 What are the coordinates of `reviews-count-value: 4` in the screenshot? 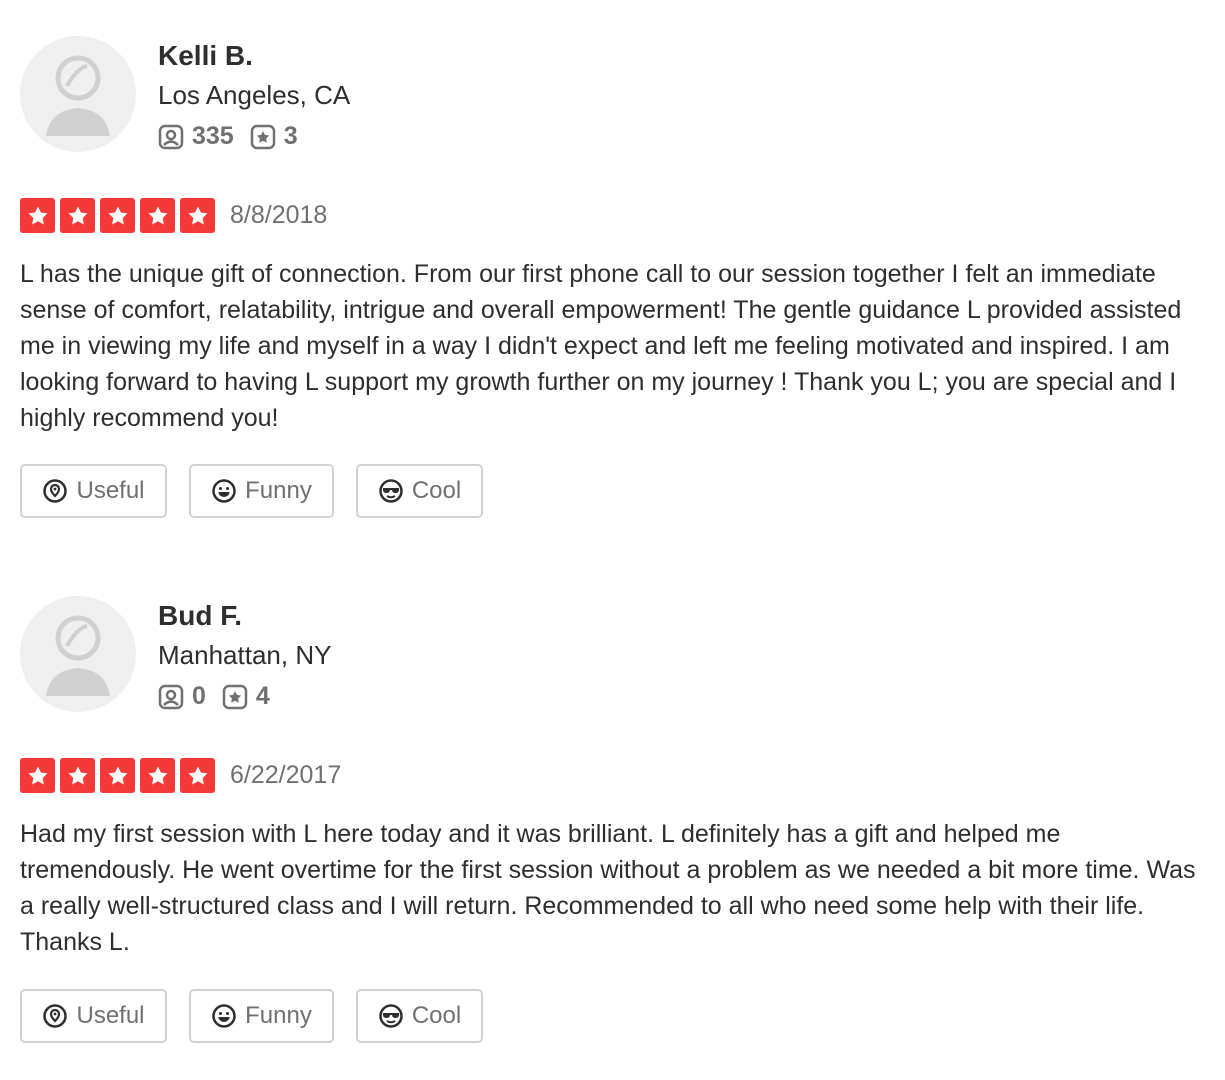 It's located at (262, 696).